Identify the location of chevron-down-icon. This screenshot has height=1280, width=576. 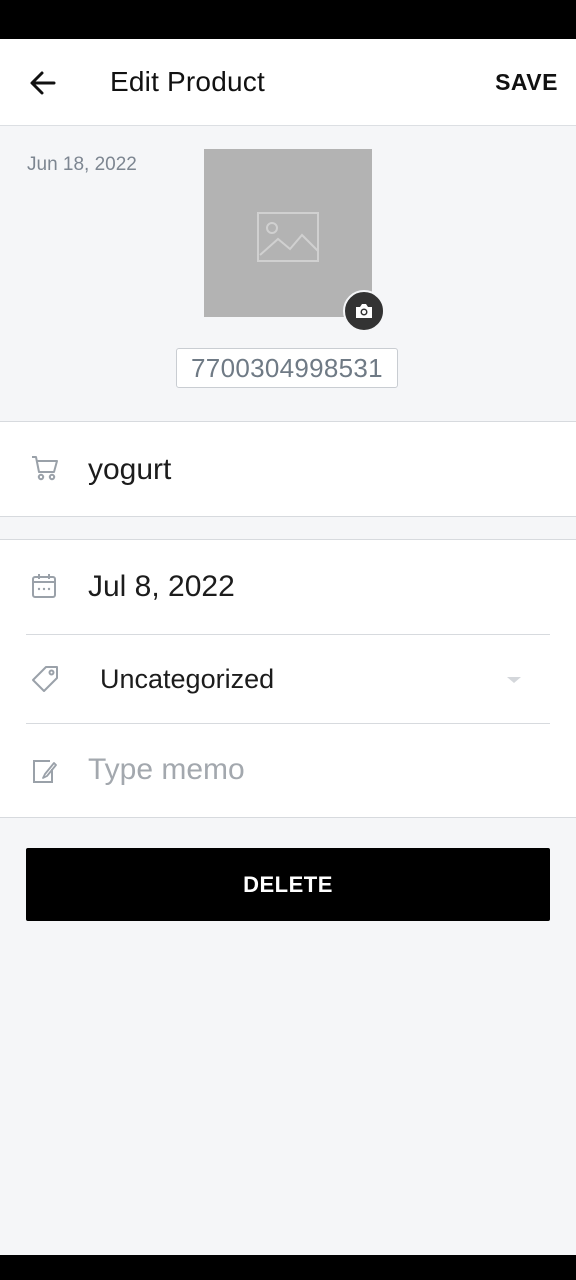
(514, 680).